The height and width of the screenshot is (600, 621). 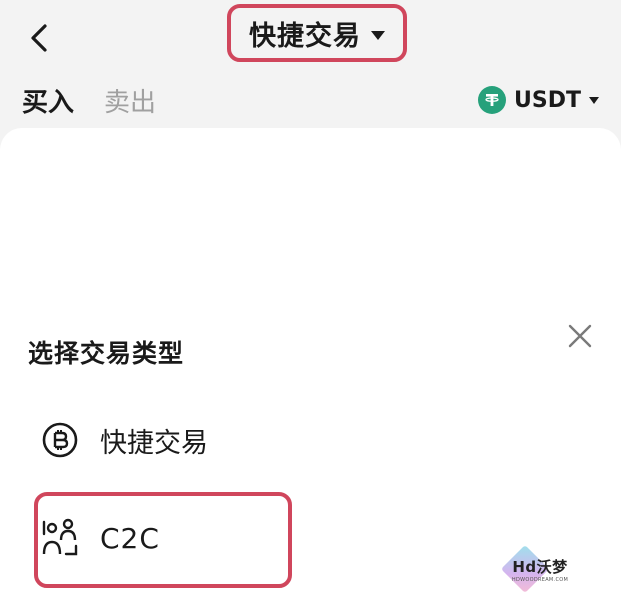 I want to click on header: 快捷交易, so click(x=310, y=38).